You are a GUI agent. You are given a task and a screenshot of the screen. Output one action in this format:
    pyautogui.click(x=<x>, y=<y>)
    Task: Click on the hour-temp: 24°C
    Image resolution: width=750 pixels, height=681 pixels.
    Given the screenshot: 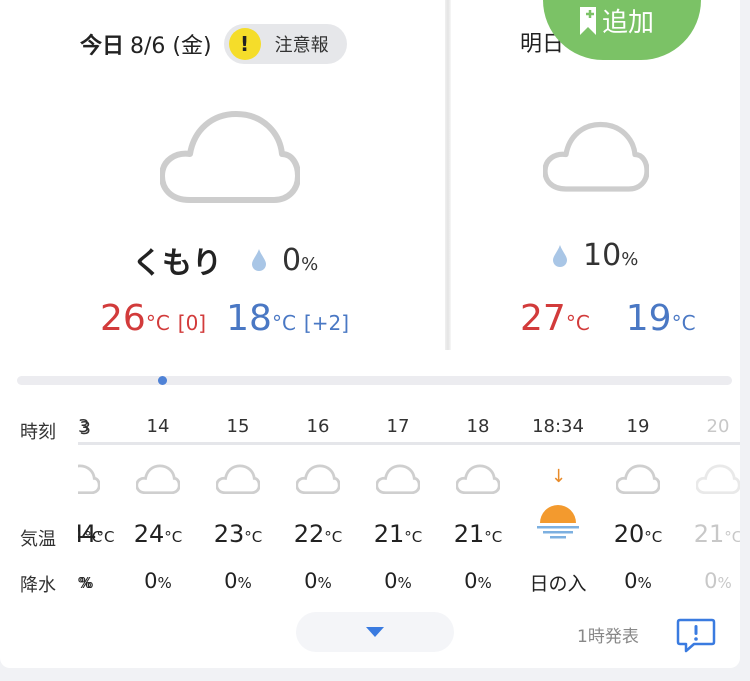 What is the action you would take?
    pyautogui.click(x=158, y=534)
    